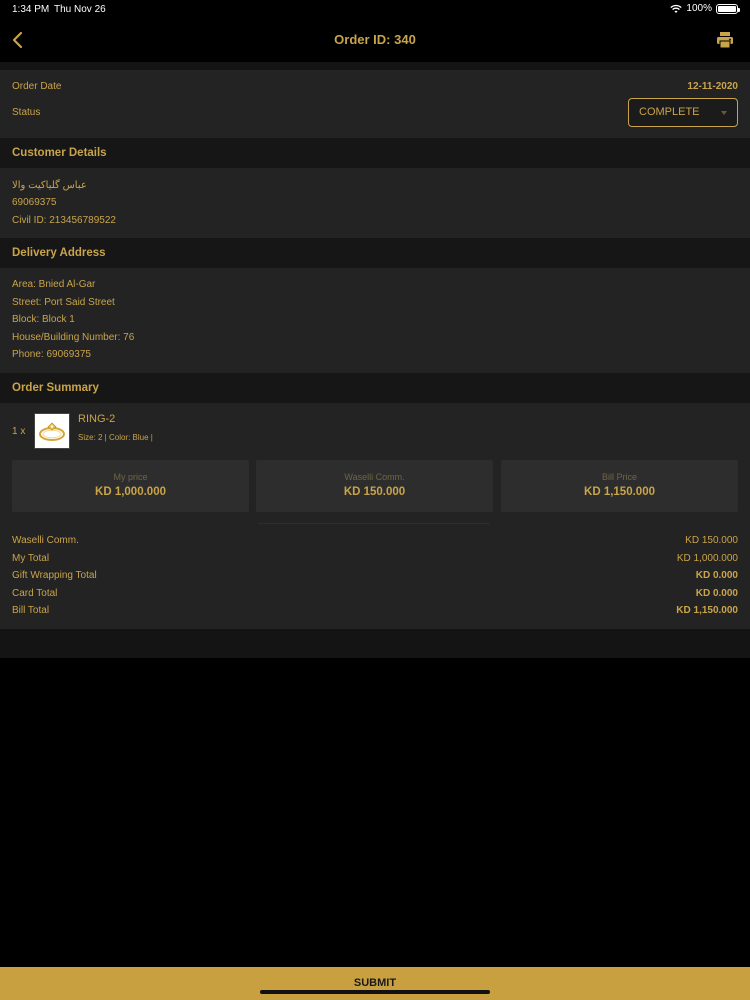 This screenshot has height=1000, width=750. I want to click on status-dropdown: COMPLETE, so click(683, 112).